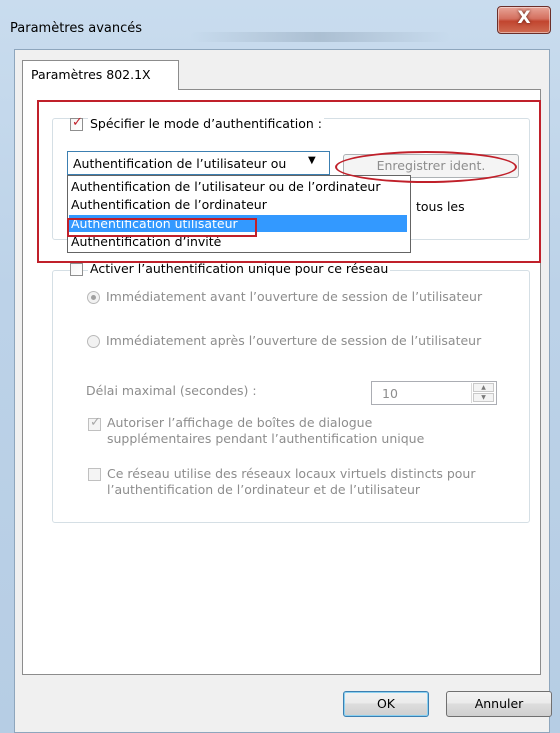  What do you see at coordinates (238, 223) in the screenshot?
I see `dropdown-option-user: Authentification utilisateur` at bounding box center [238, 223].